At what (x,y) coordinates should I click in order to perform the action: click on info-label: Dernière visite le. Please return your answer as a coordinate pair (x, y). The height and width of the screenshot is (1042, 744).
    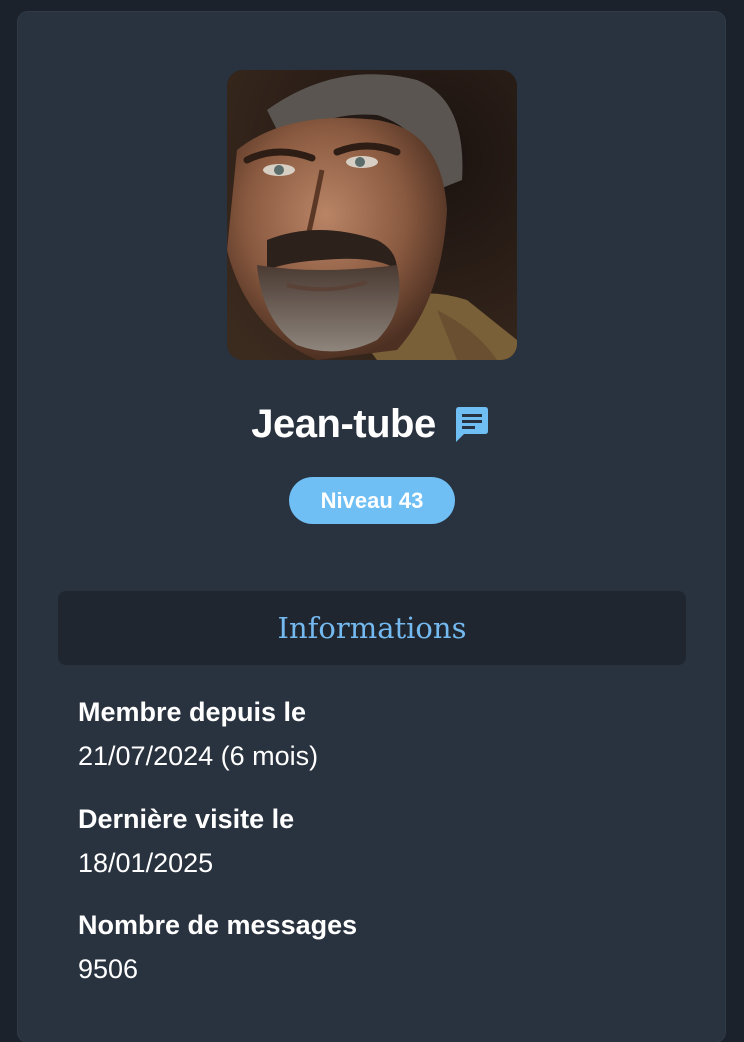
    Looking at the image, I should click on (186, 819).